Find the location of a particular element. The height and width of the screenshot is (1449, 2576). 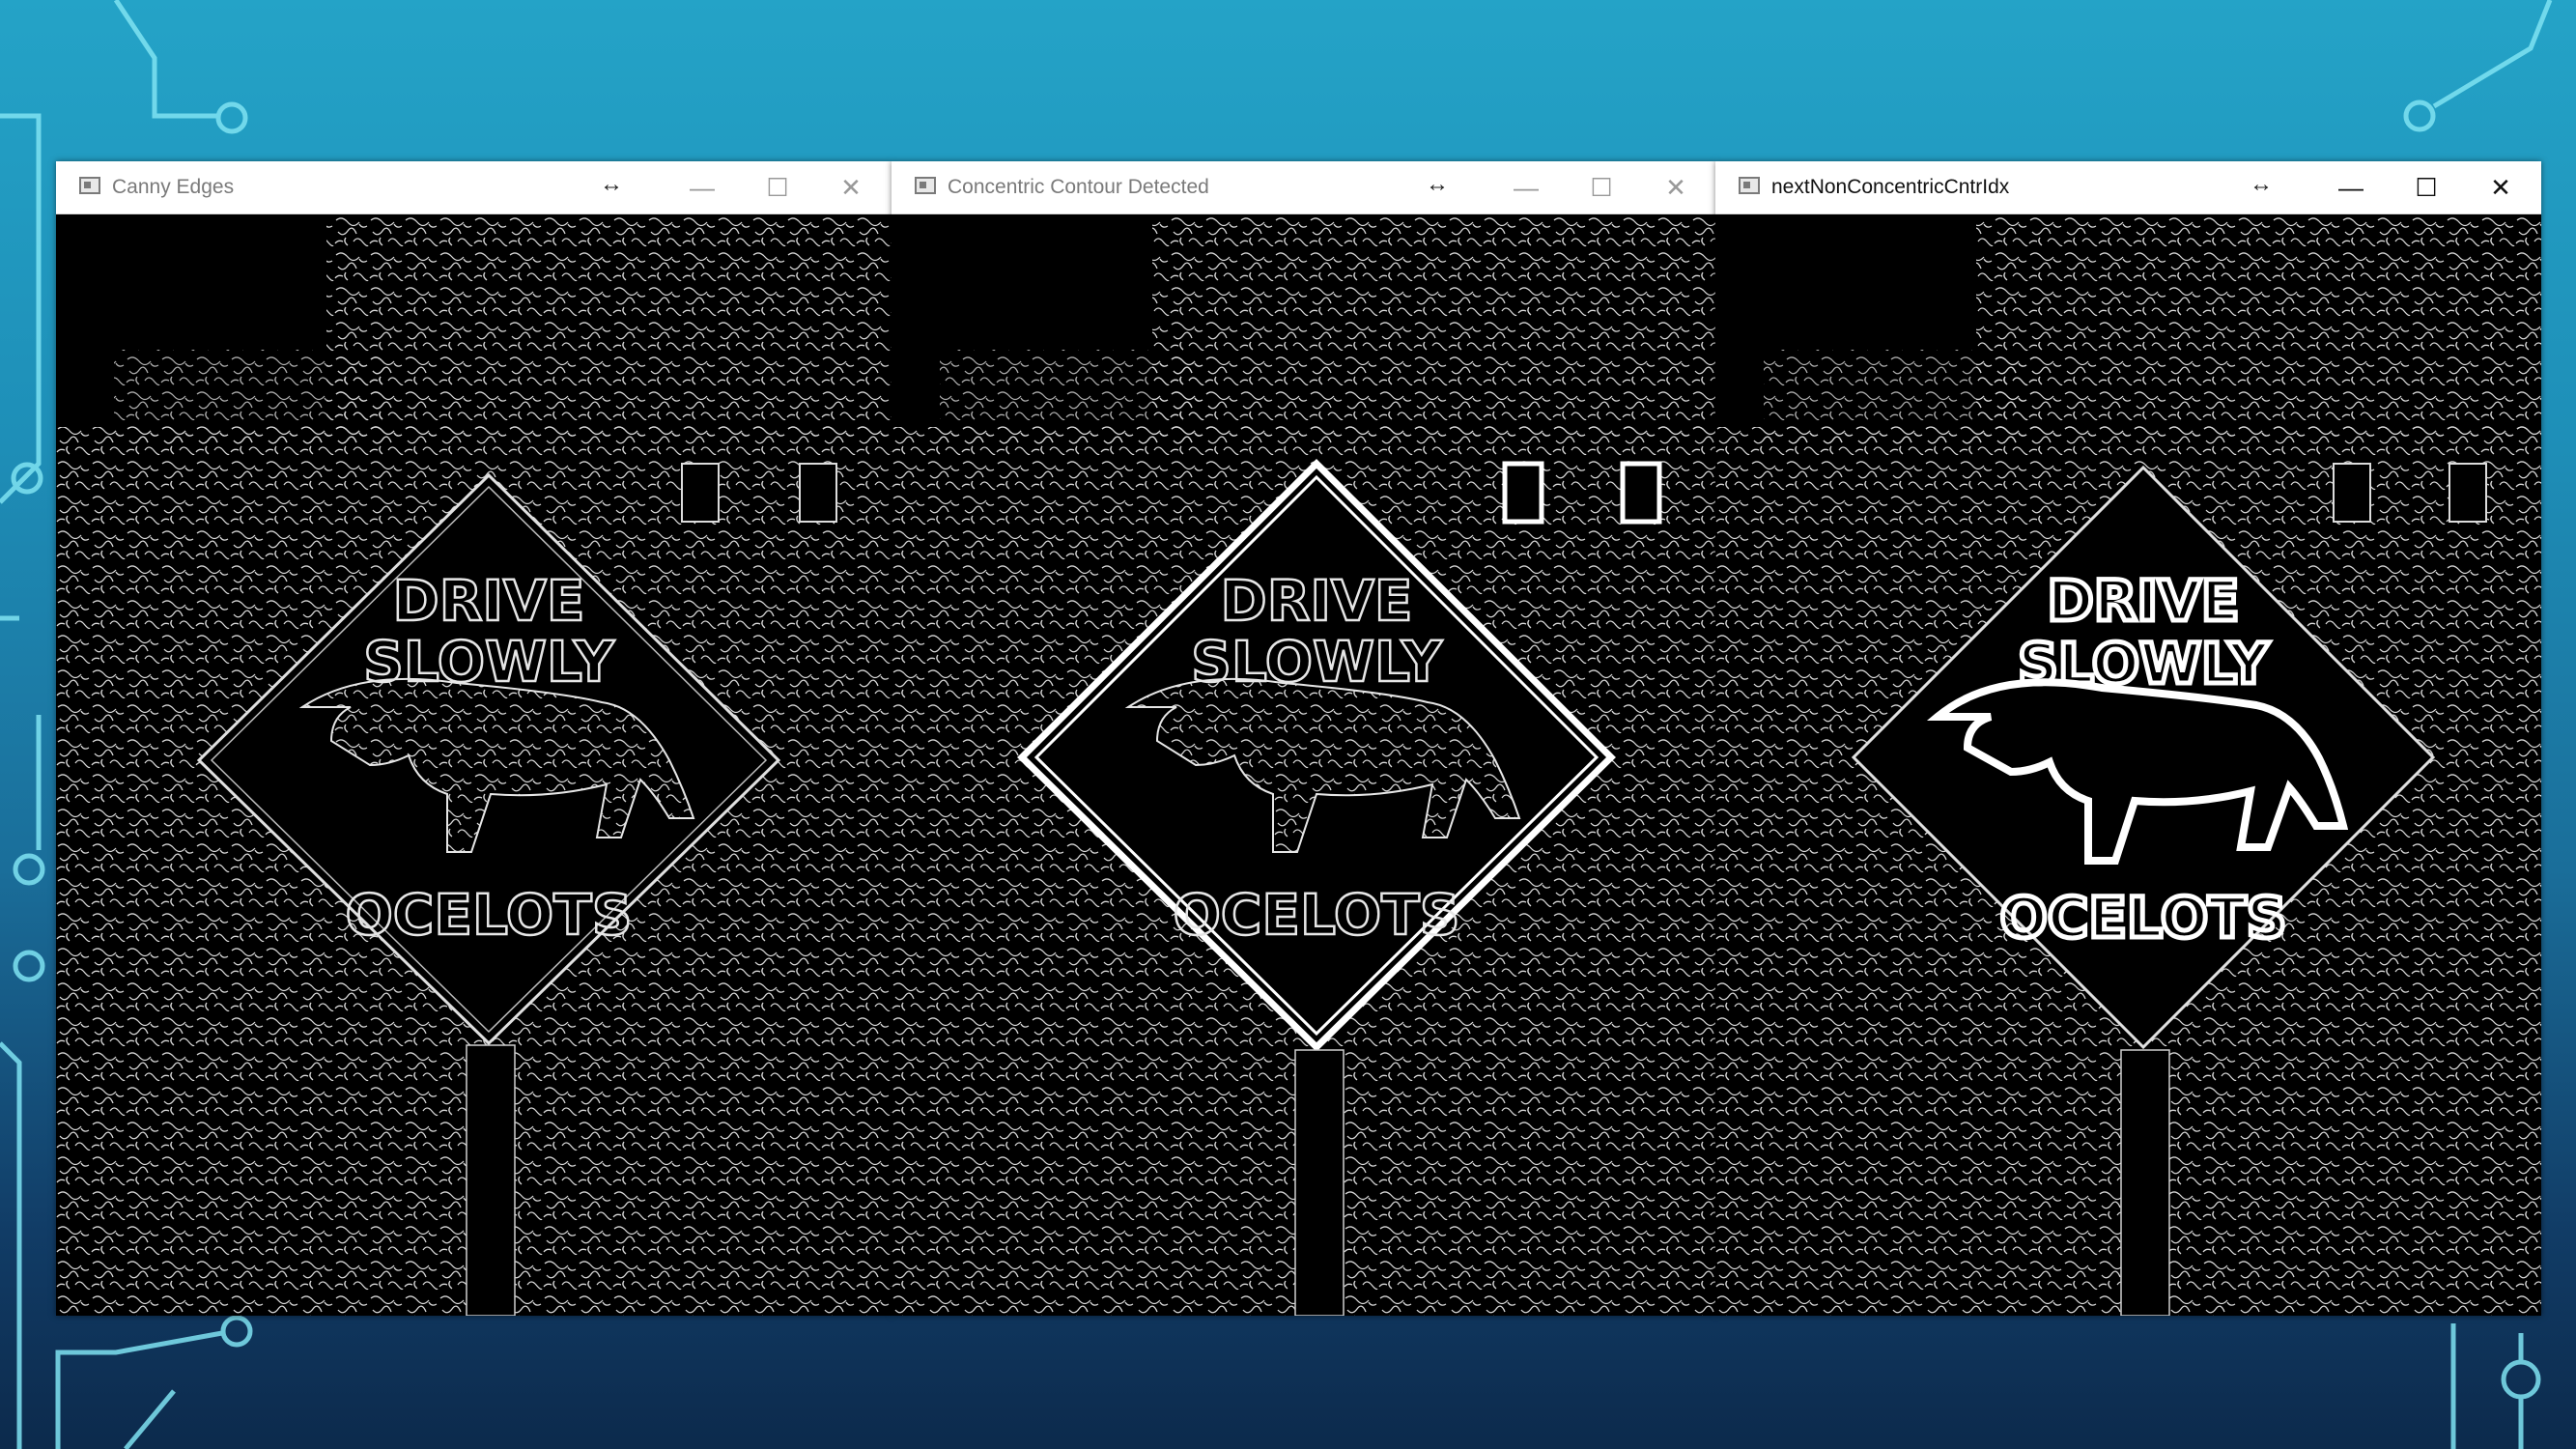

titlebar: Concentric Contour Detected ↔ — ☐ ✕ is located at coordinates (1303, 187).